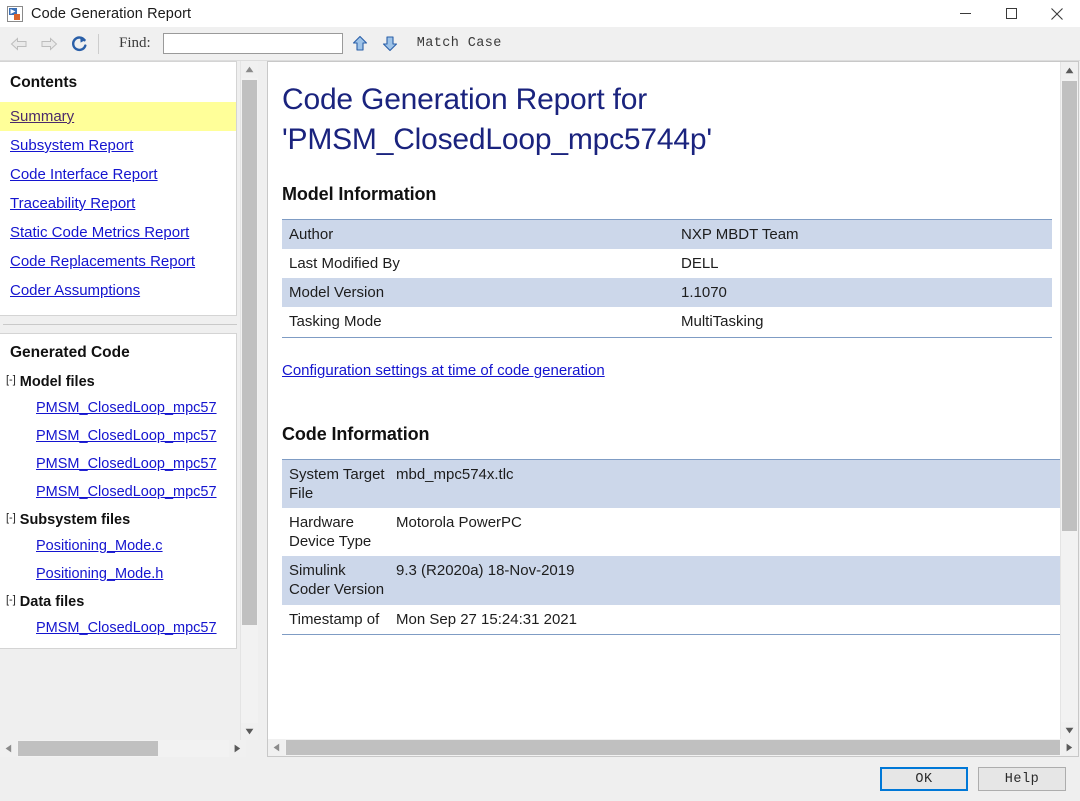 This screenshot has height=801, width=1080. What do you see at coordinates (118, 546) in the screenshot?
I see `list-item: Positioning_Mode.c` at bounding box center [118, 546].